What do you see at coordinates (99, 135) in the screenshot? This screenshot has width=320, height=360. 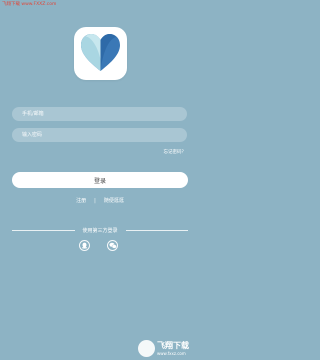 I see `password-input` at bounding box center [99, 135].